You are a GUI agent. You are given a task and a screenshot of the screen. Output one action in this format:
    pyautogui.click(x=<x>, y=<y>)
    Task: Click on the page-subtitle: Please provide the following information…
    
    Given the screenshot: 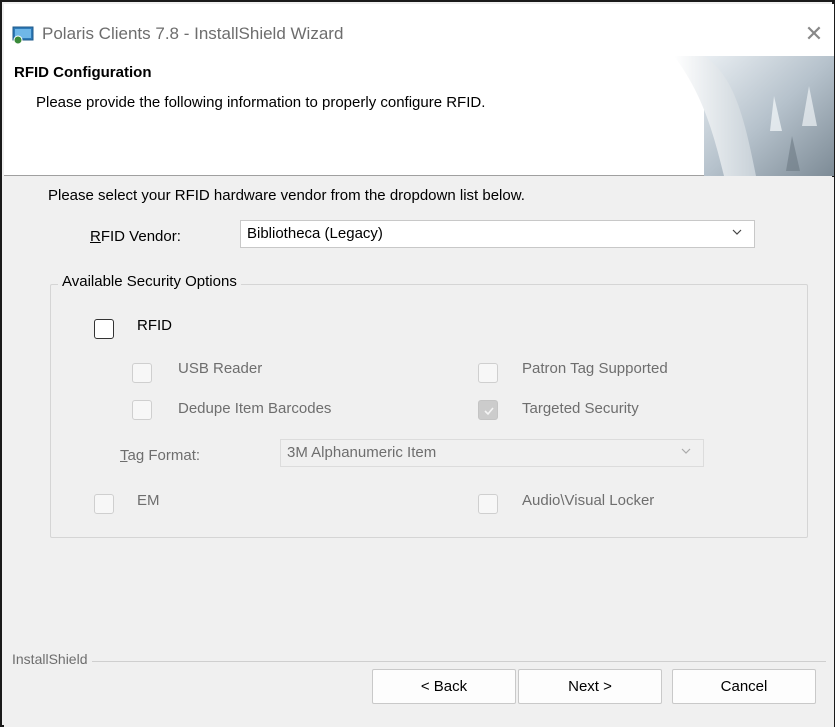 What is the action you would take?
    pyautogui.click(x=261, y=102)
    